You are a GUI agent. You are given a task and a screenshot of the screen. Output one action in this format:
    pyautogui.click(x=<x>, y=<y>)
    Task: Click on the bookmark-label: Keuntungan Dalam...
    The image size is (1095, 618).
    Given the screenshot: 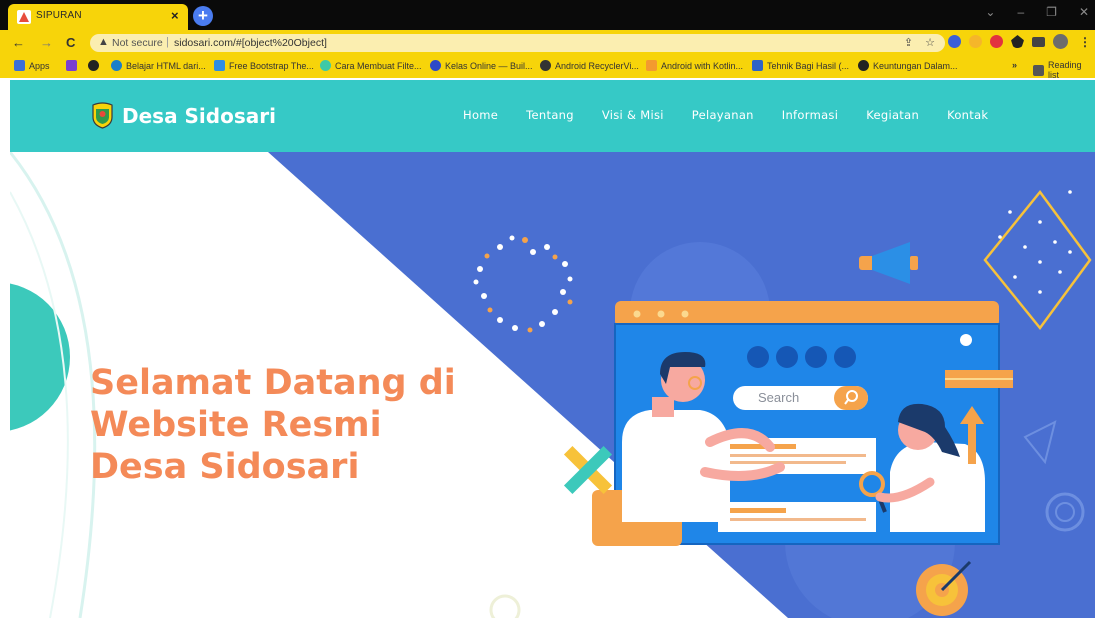 What is the action you would take?
    pyautogui.click(x=915, y=65)
    